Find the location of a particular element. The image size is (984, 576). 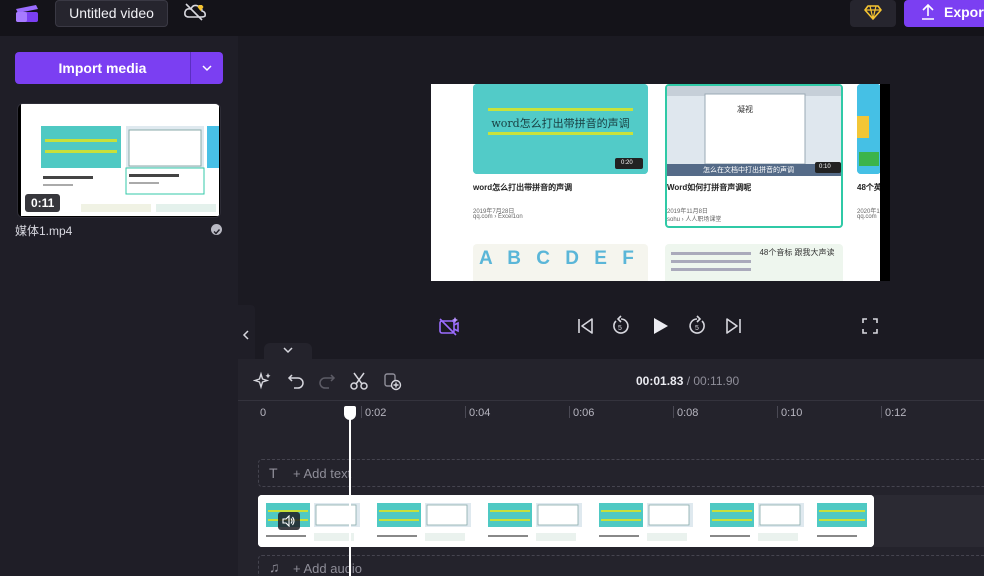

video-title: Untitled video is located at coordinates (111, 13).